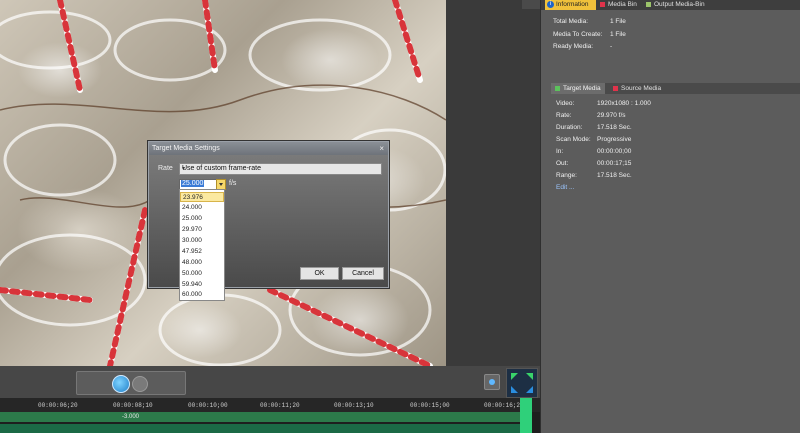 This screenshot has height=433, width=800. Describe the element at coordinates (131, 383) in the screenshot. I see `playback-controls` at that location.